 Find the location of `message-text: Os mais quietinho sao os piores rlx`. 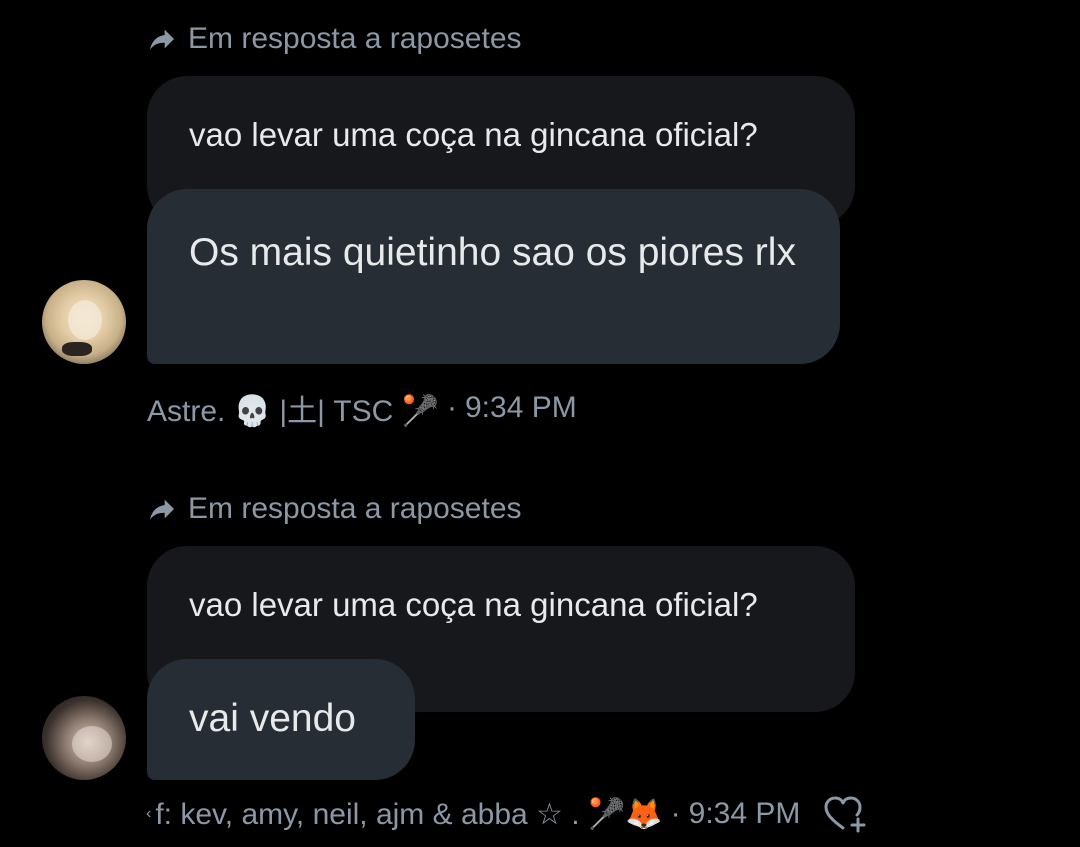

message-text: Os mais quietinho sao os piores rlx is located at coordinates (492, 252).